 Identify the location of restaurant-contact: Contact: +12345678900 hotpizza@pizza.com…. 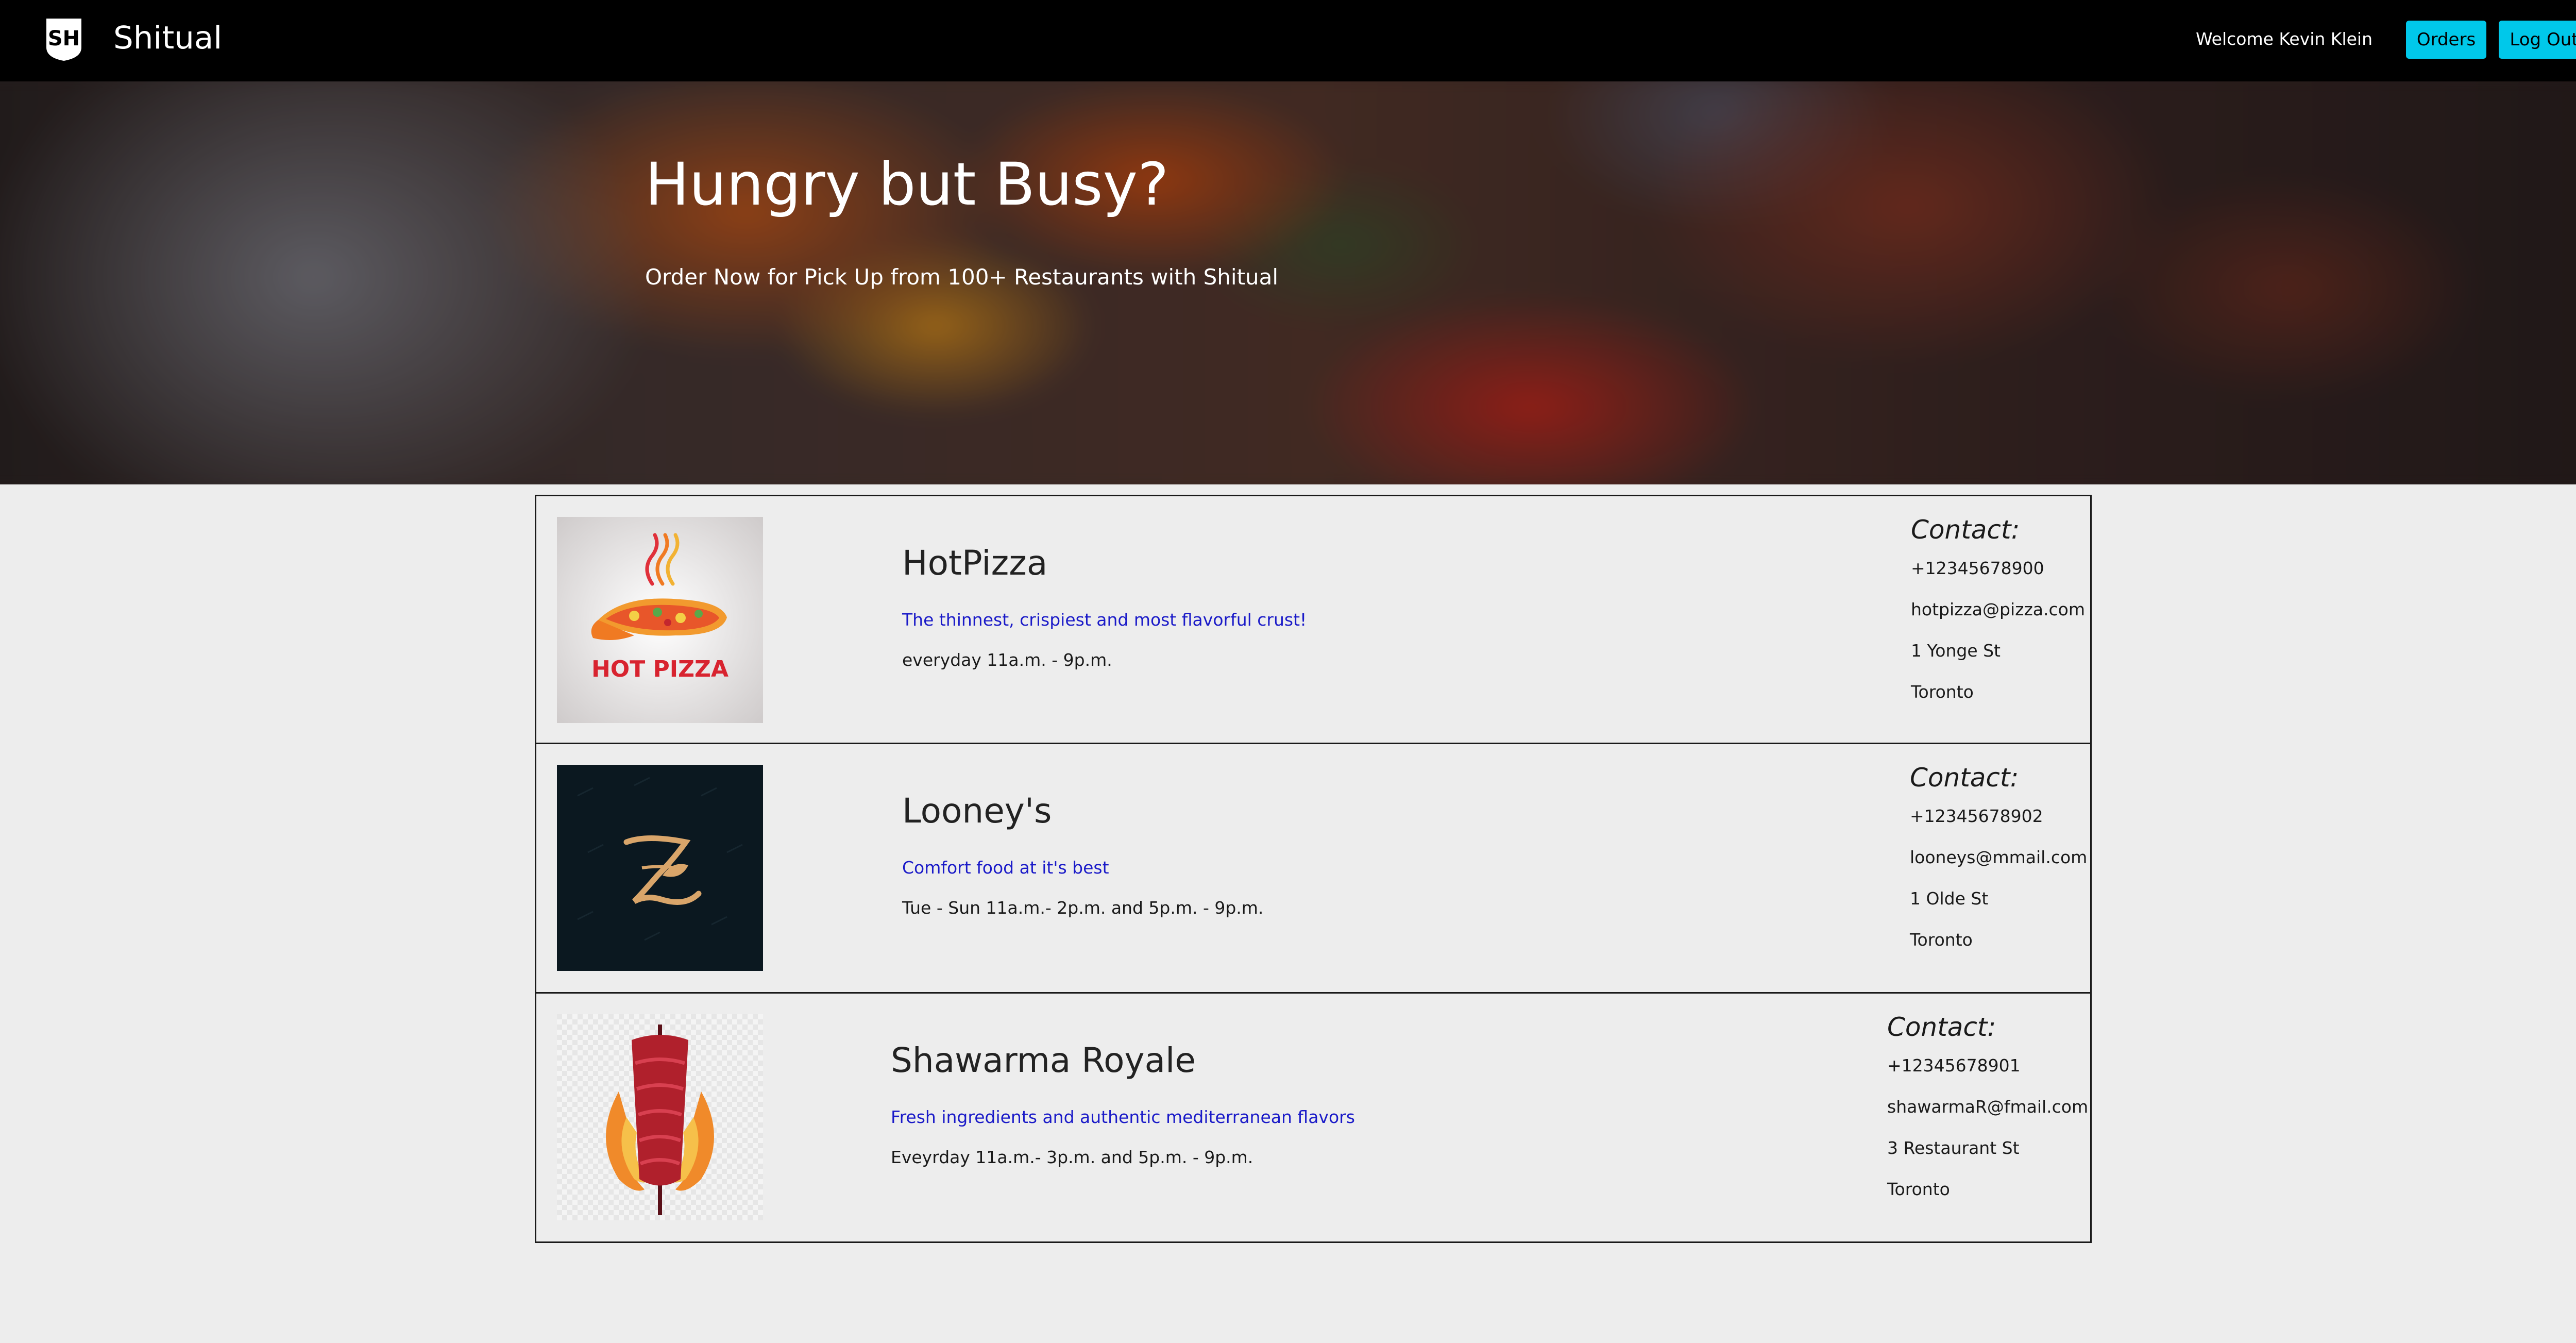
(2014, 612).